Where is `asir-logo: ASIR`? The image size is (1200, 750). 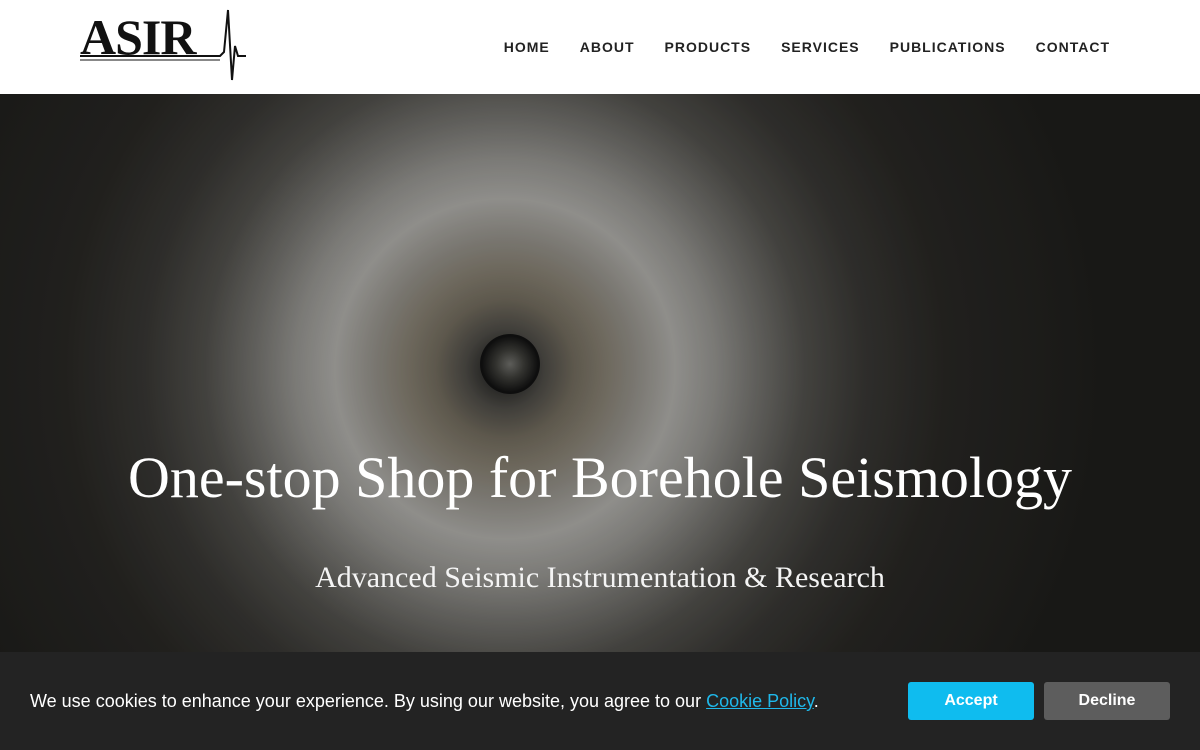
asir-logo: ASIR is located at coordinates (165, 45).